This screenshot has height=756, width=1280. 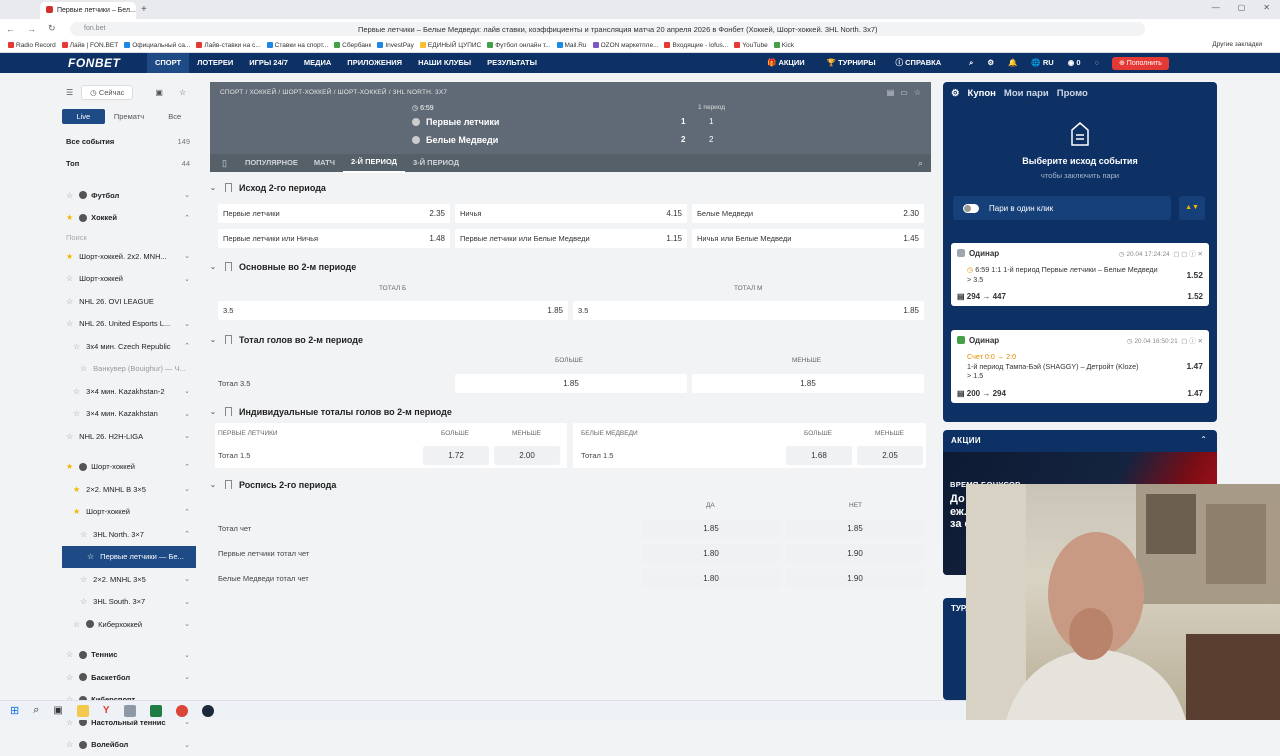 What do you see at coordinates (31, 29) in the screenshot?
I see `forward-icon: →` at bounding box center [31, 29].